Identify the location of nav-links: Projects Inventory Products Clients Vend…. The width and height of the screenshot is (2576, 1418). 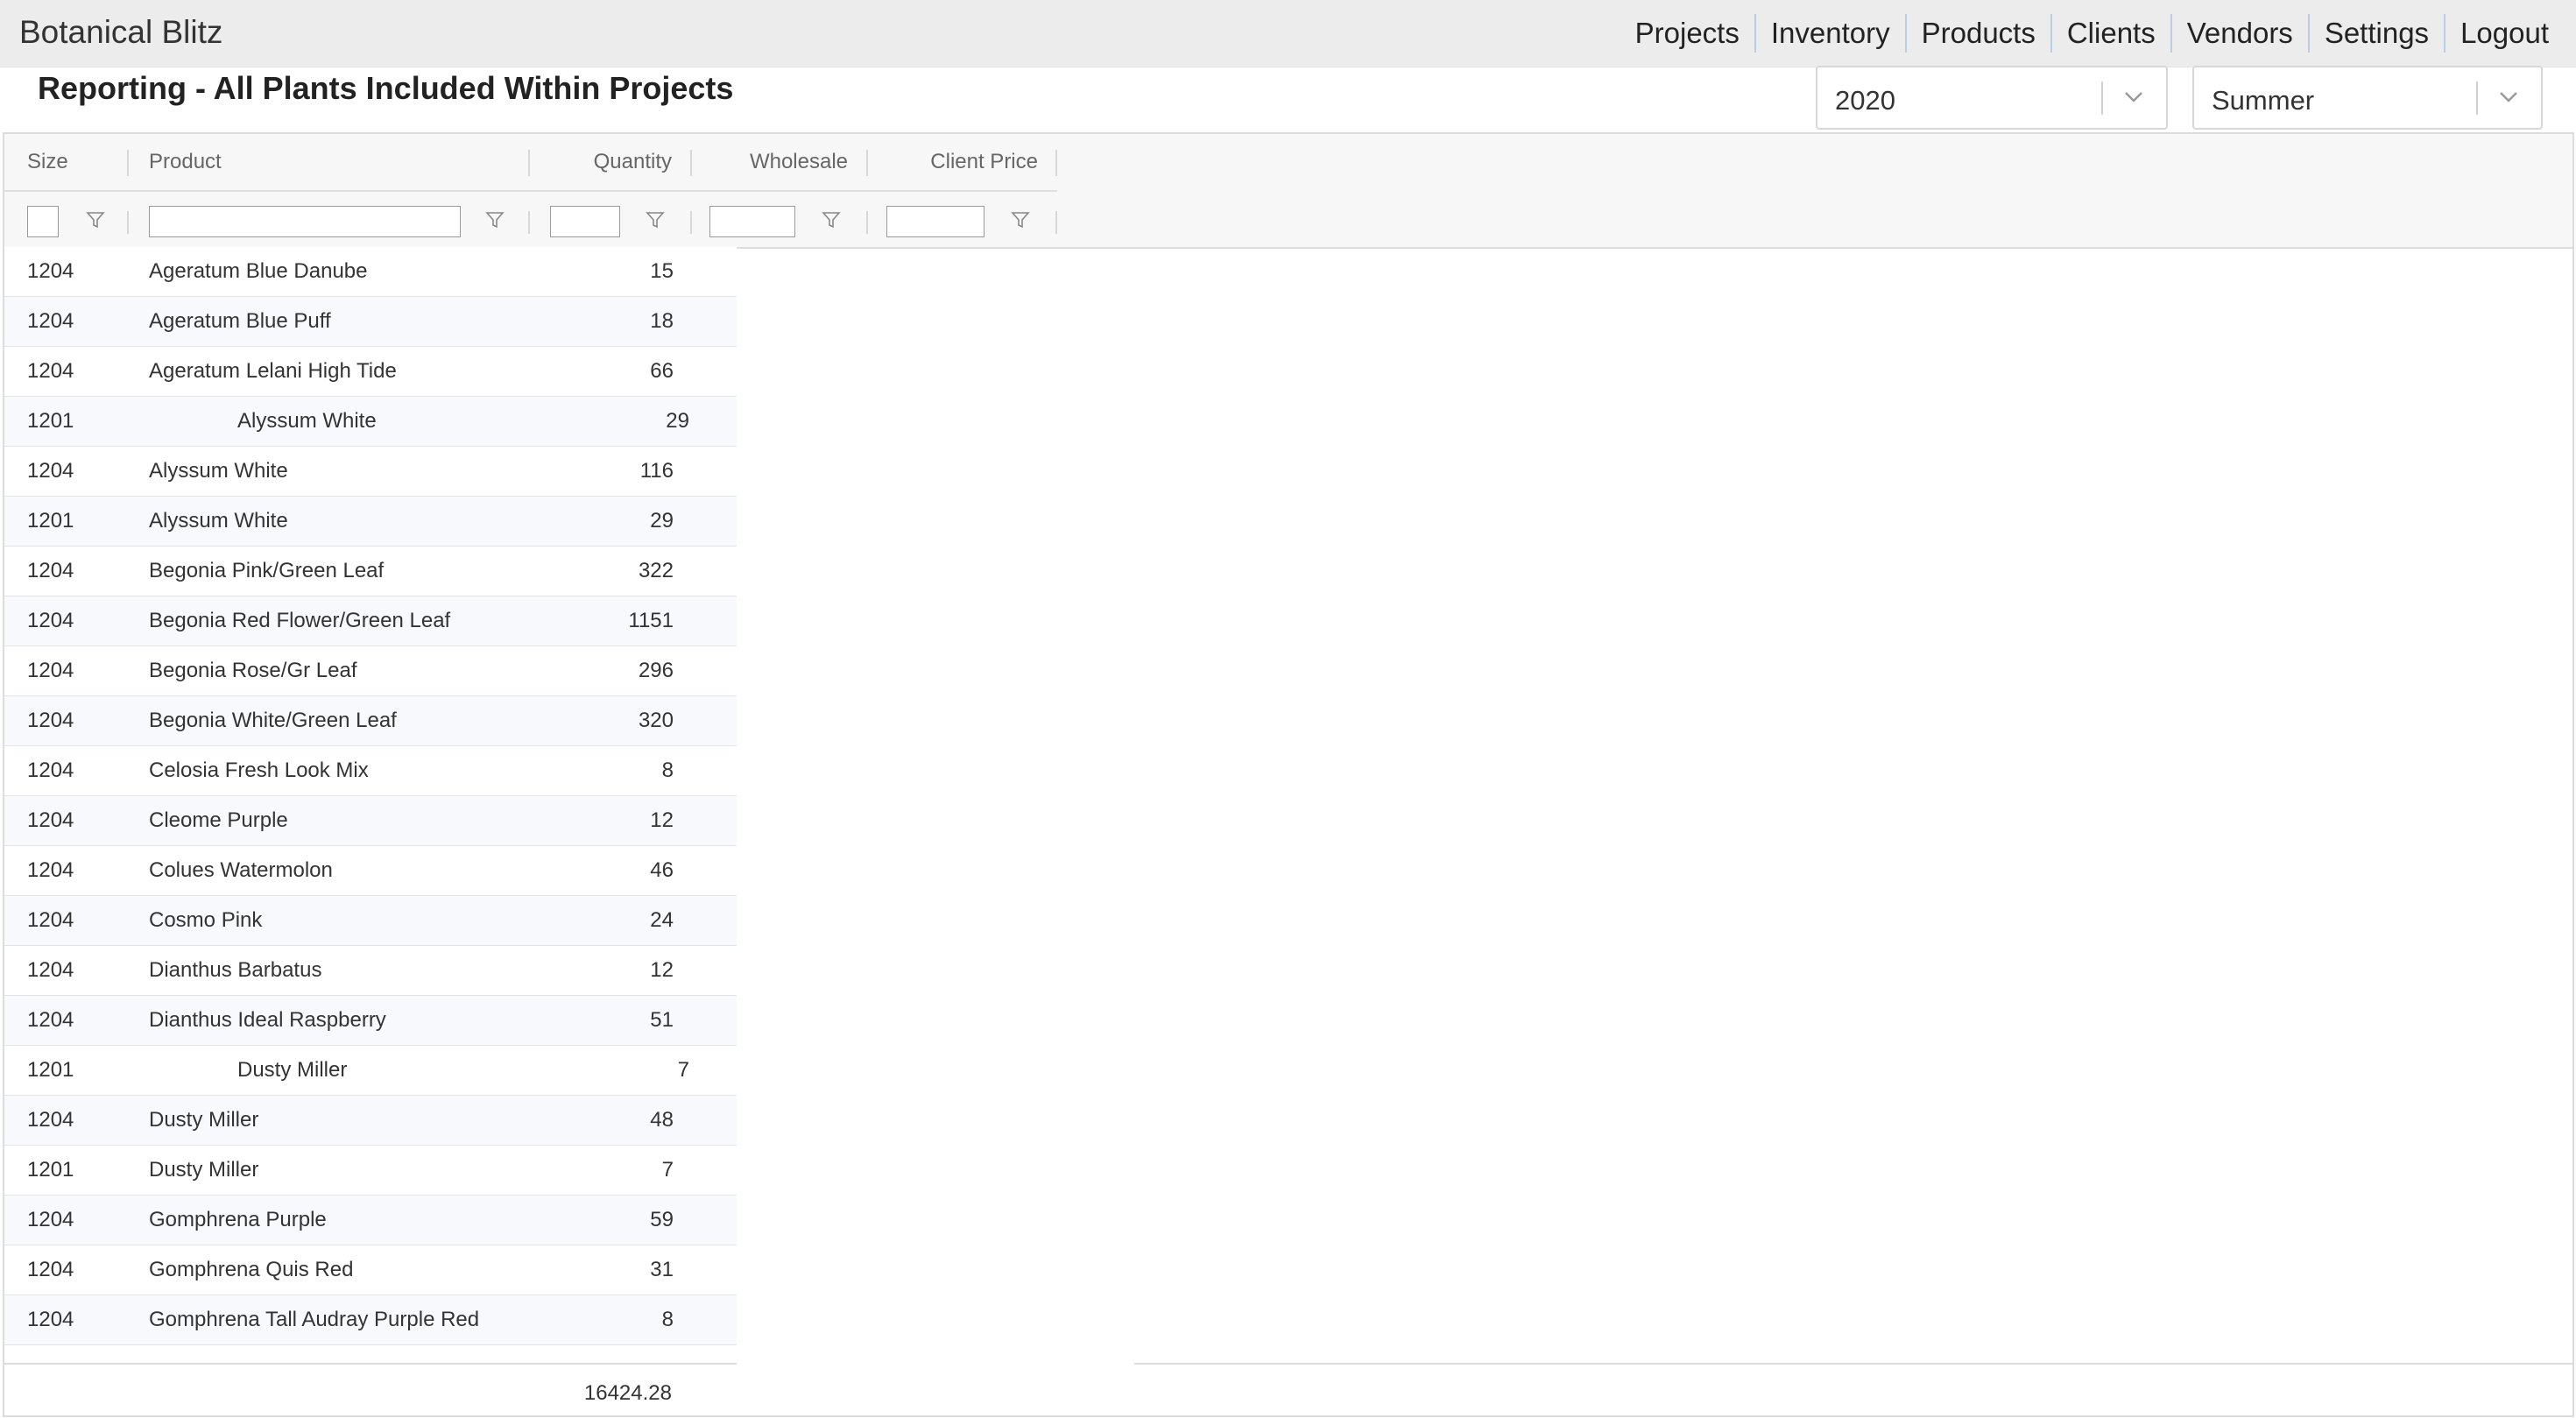
(2092, 33).